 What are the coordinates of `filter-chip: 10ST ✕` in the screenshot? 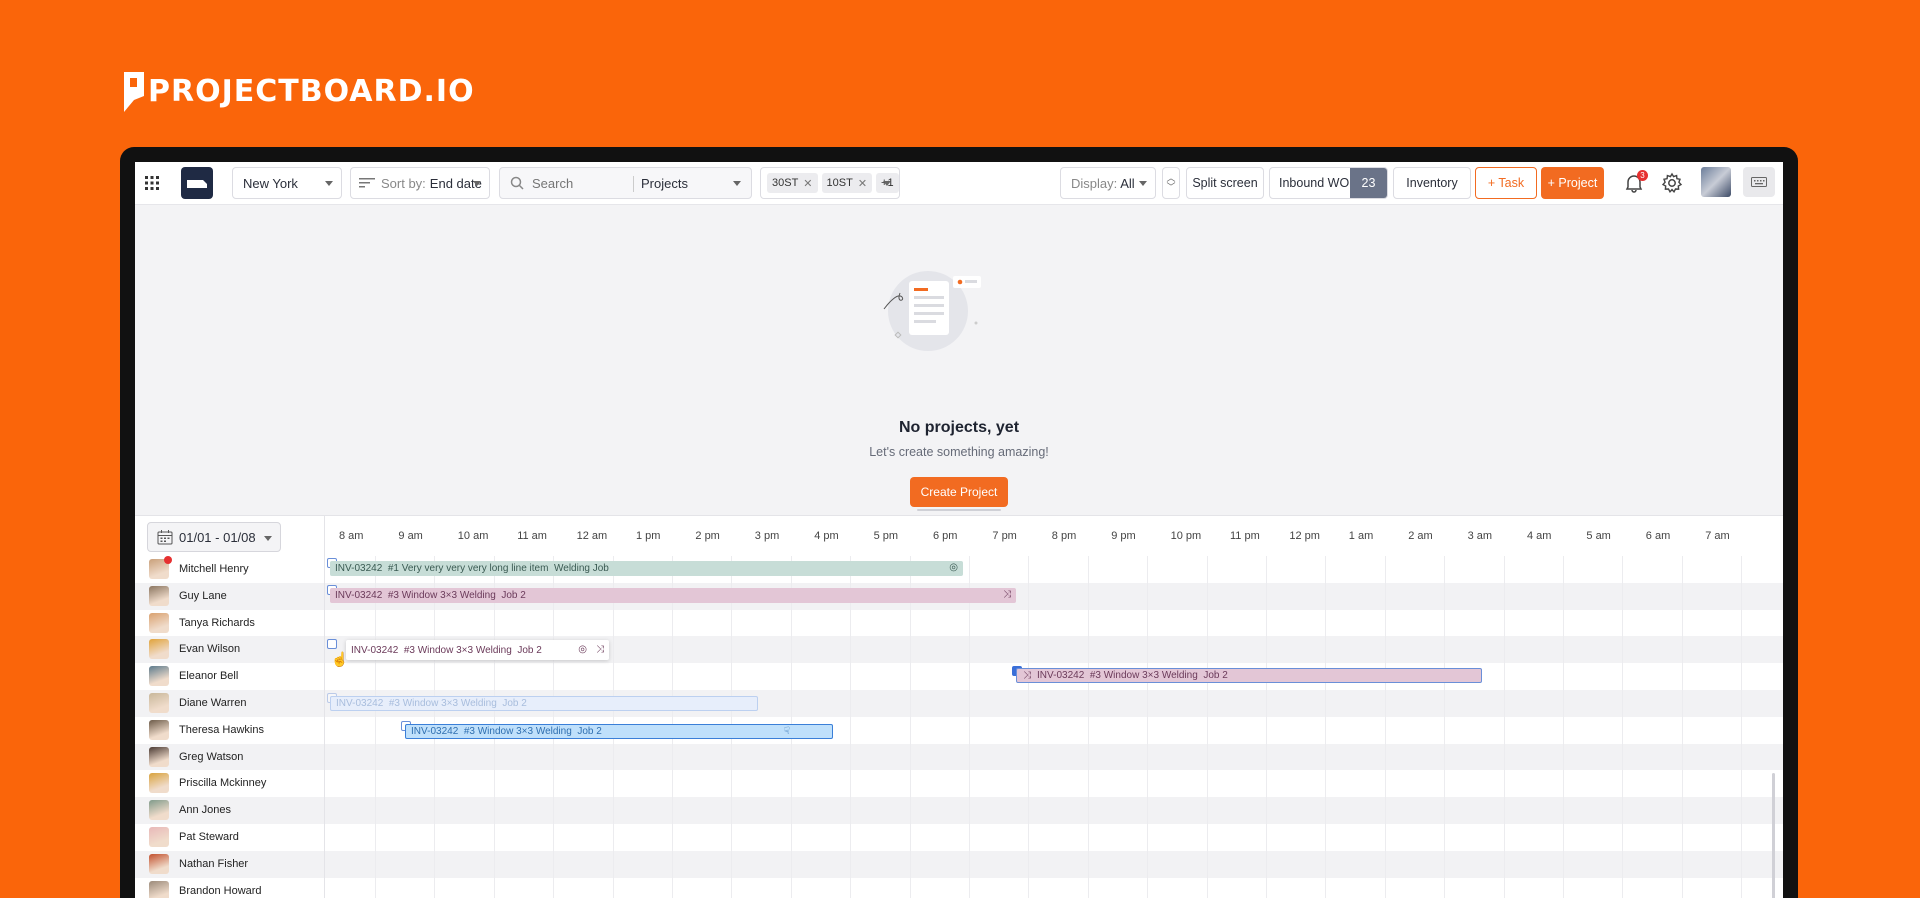 It's located at (847, 183).